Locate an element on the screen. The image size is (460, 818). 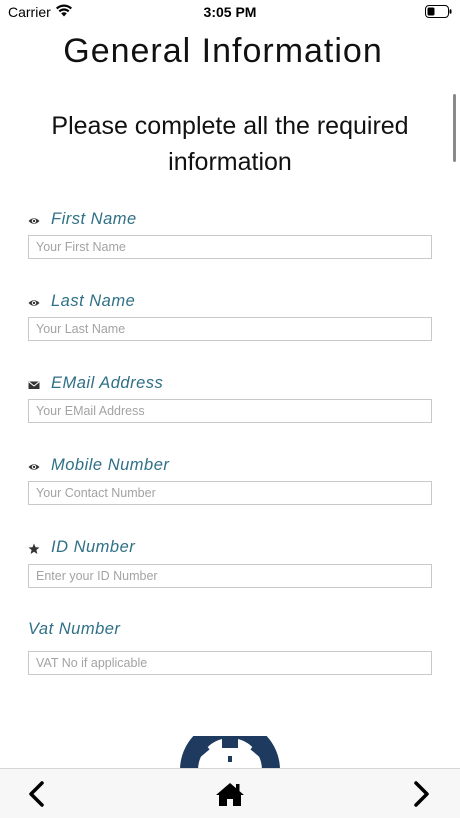
id-number-input: Enter your ID Number is located at coordinates (230, 576).